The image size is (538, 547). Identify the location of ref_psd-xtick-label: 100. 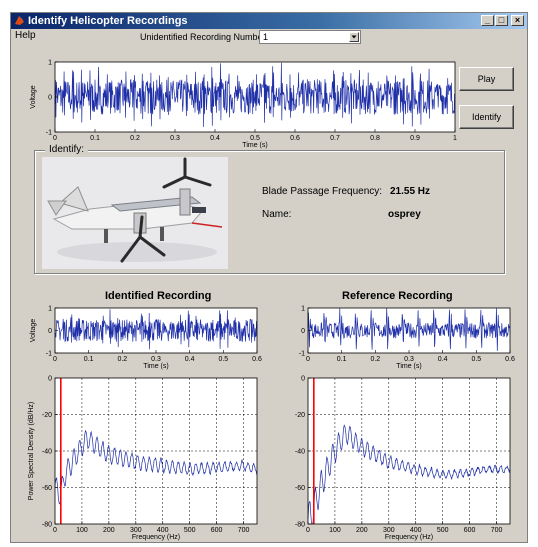
(335, 530).